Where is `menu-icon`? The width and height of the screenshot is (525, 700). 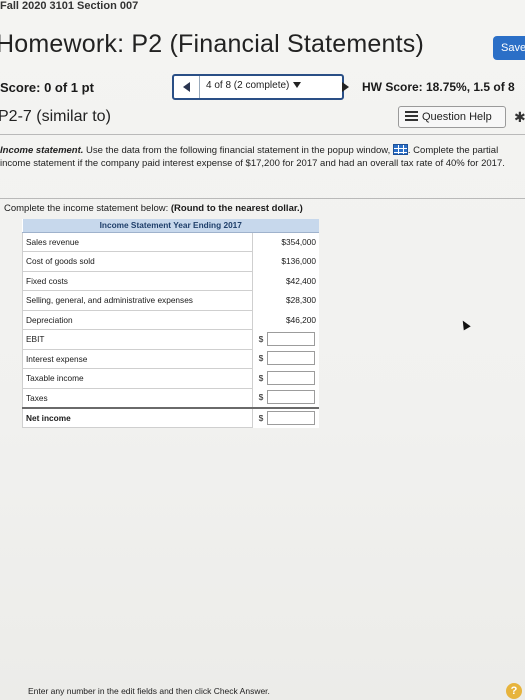
menu-icon is located at coordinates (411, 116).